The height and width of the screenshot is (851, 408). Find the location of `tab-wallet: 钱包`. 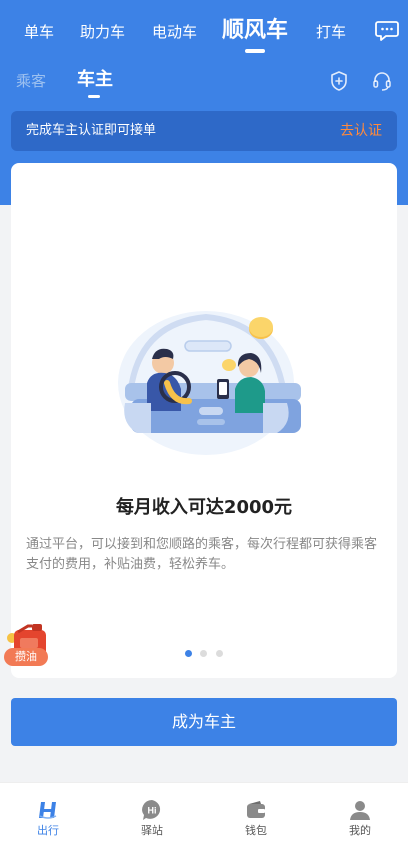

tab-wallet: 钱包 is located at coordinates (256, 817).